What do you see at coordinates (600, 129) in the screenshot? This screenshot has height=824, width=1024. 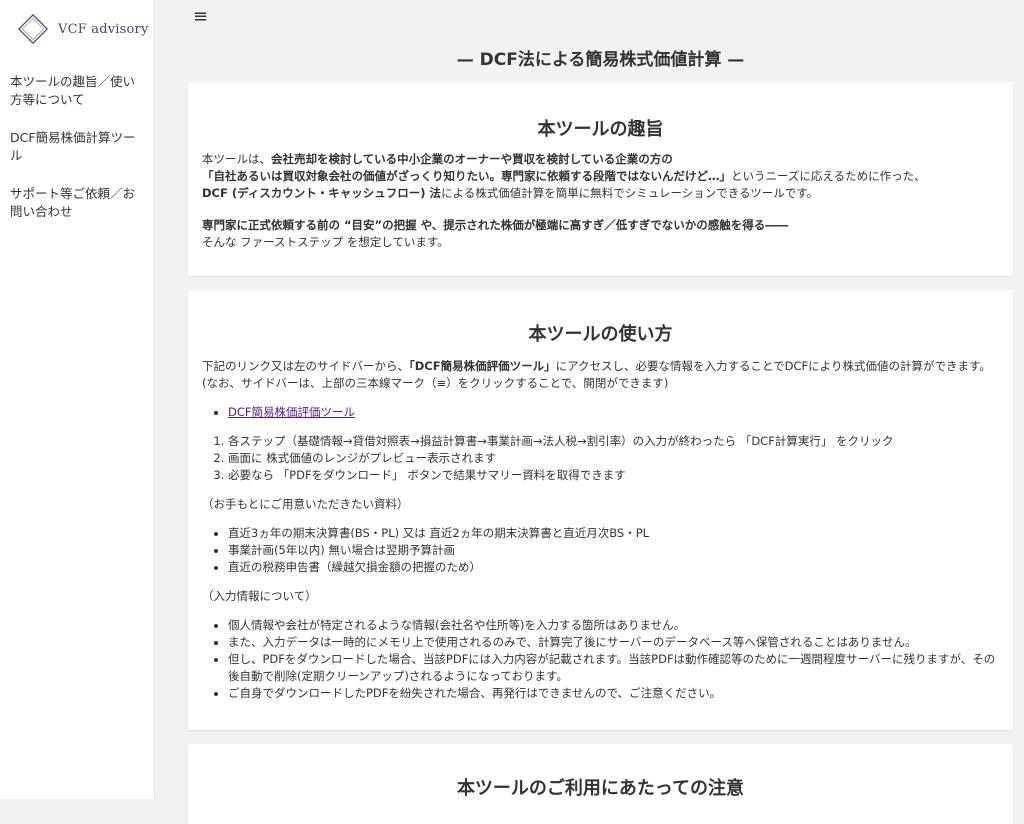 I see `purpose-title: 本ツールの趣旨` at bounding box center [600, 129].